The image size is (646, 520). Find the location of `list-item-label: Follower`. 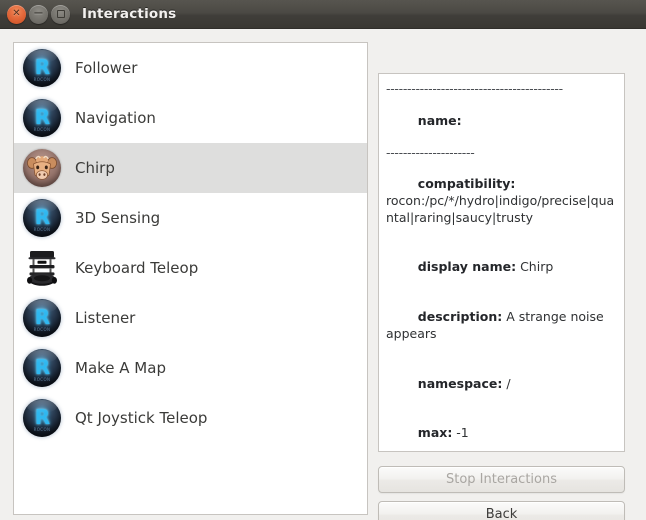

list-item-label: Follower is located at coordinates (106, 68).